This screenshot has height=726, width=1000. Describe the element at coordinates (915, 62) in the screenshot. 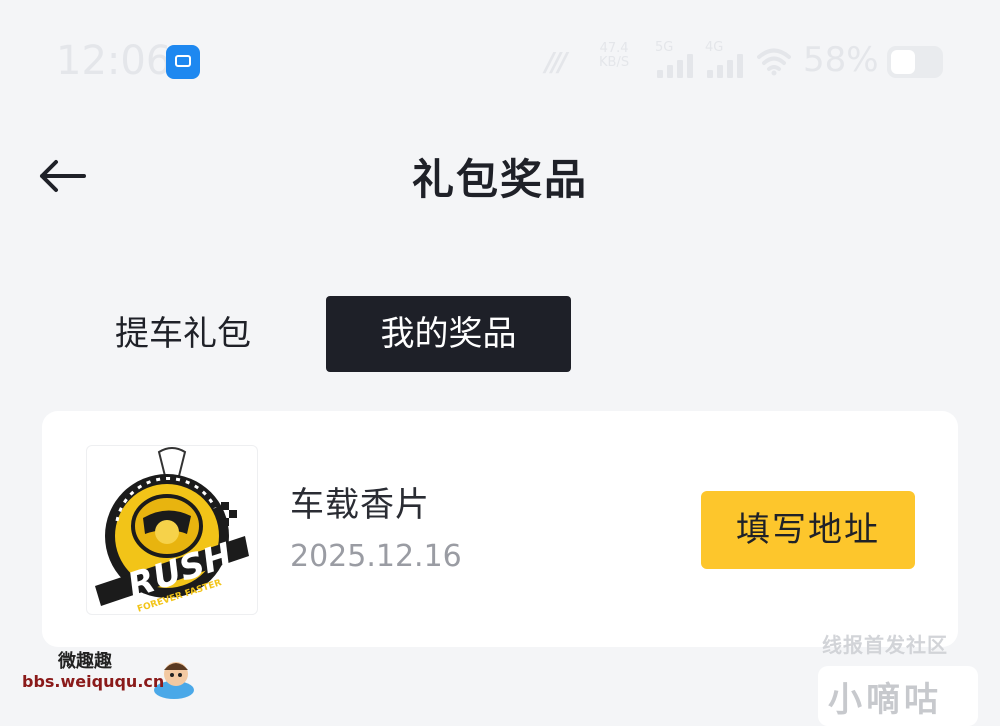

I see `battery-icon` at that location.